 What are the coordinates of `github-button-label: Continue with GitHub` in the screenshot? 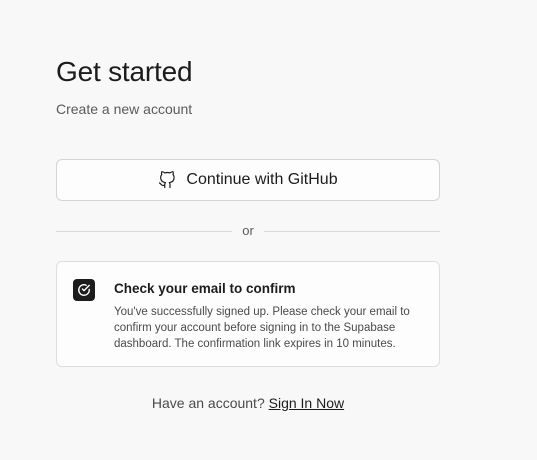 It's located at (262, 179).